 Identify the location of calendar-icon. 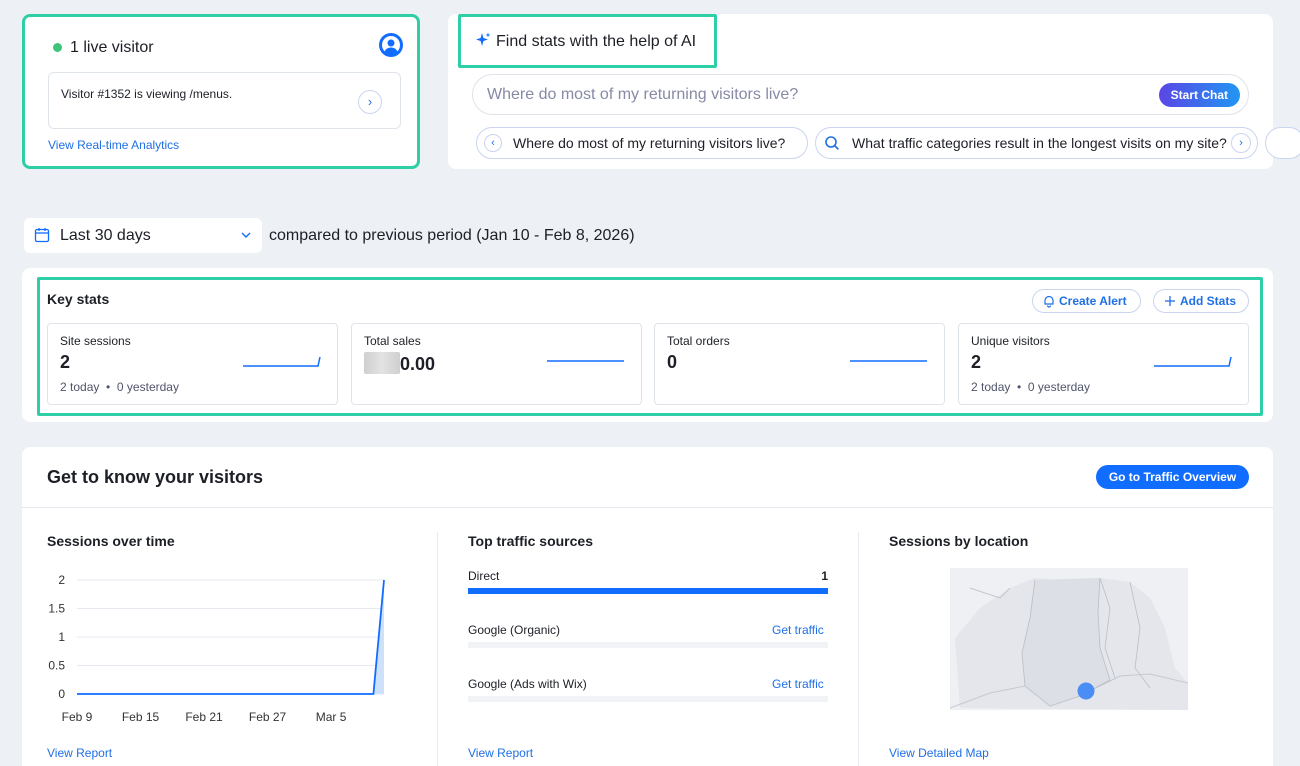
(42, 235).